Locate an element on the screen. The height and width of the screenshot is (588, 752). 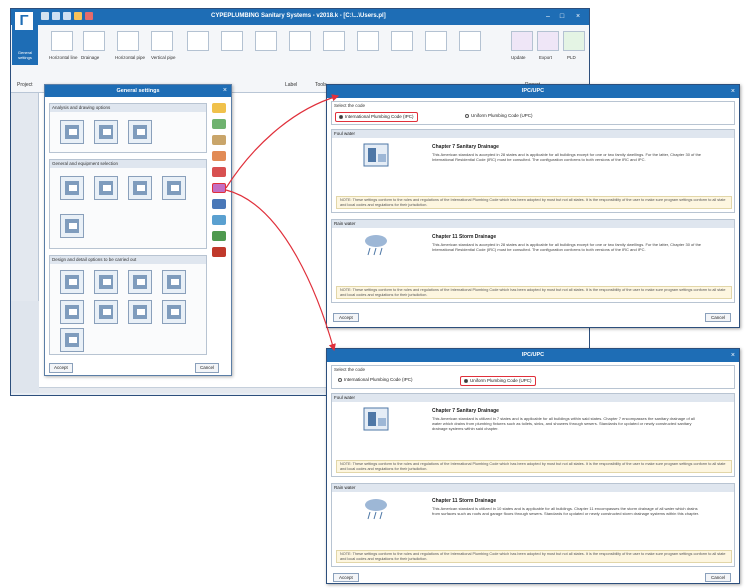
horizontal-scrollbar is located at coordinates (194, 390).